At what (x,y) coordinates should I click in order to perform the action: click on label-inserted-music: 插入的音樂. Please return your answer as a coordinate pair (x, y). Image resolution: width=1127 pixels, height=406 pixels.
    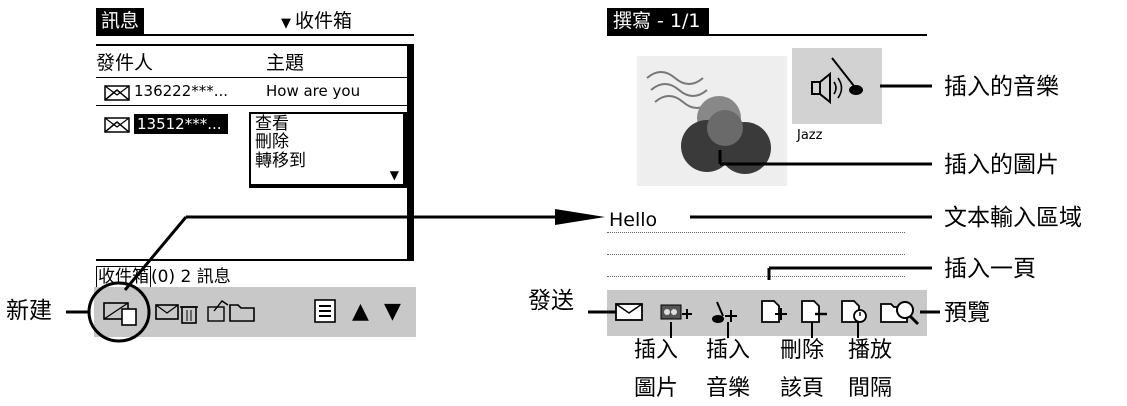
    Looking at the image, I should click on (1001, 87).